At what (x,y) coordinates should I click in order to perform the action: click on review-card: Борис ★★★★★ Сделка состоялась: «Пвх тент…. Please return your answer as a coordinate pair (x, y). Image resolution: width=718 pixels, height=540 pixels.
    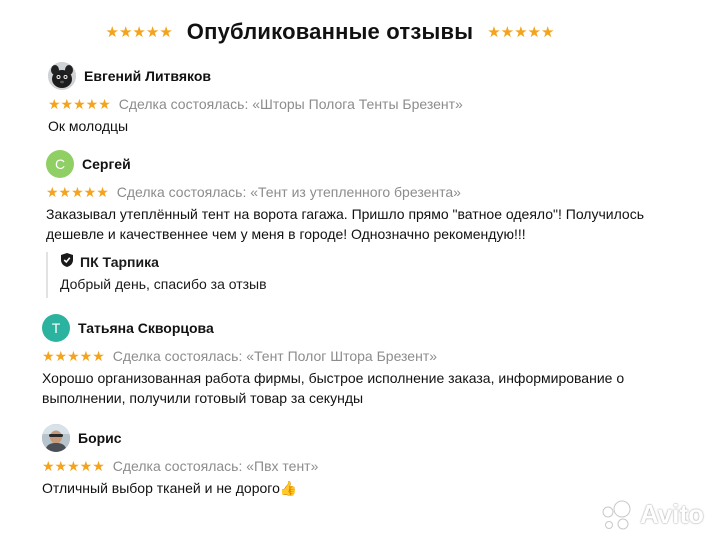
    Looking at the image, I should click on (367, 460).